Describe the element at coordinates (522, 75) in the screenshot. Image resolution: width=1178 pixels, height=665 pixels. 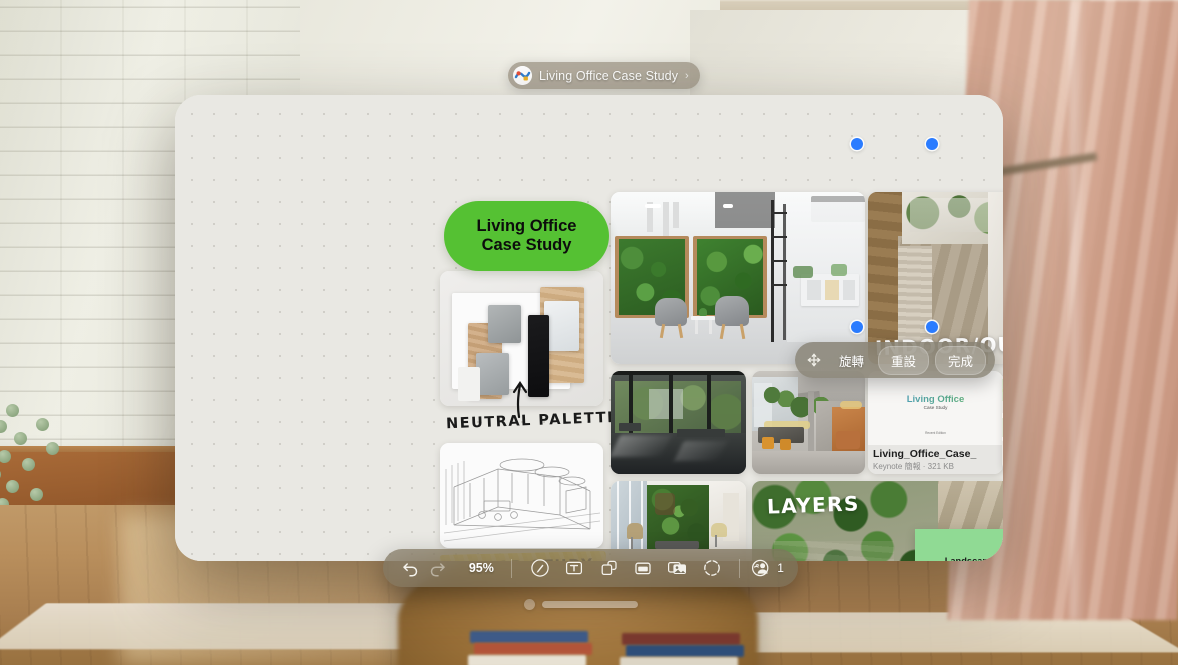
I see `freeform-app-icon` at that location.